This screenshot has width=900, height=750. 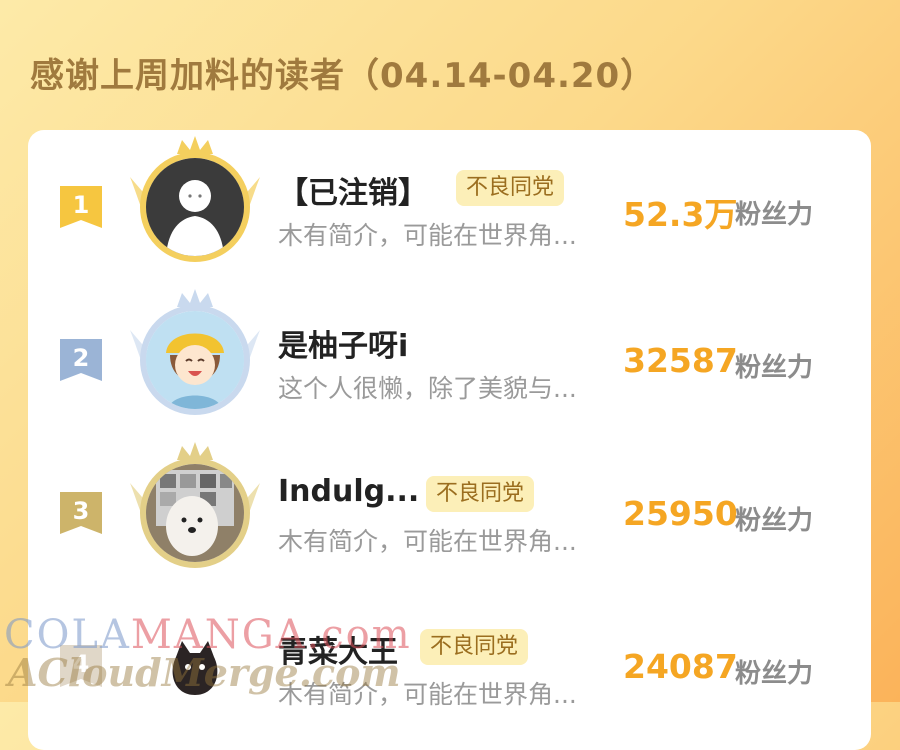 What do you see at coordinates (353, 190) in the screenshot?
I see `reader-name: 【已注销】` at bounding box center [353, 190].